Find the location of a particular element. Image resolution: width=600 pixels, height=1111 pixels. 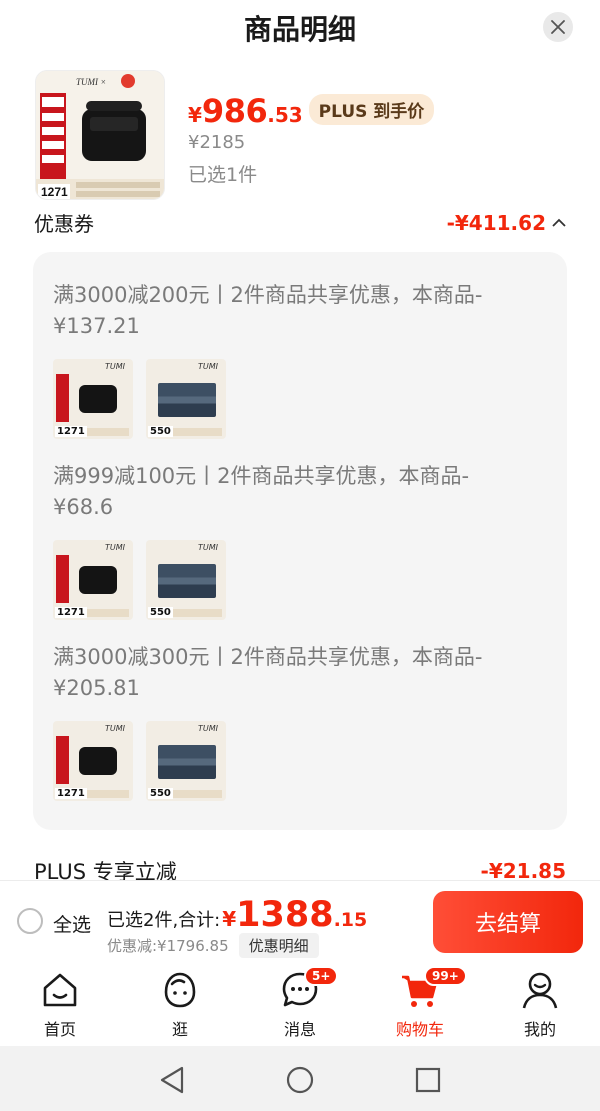

tab-explore: 逛 is located at coordinates (180, 1005).